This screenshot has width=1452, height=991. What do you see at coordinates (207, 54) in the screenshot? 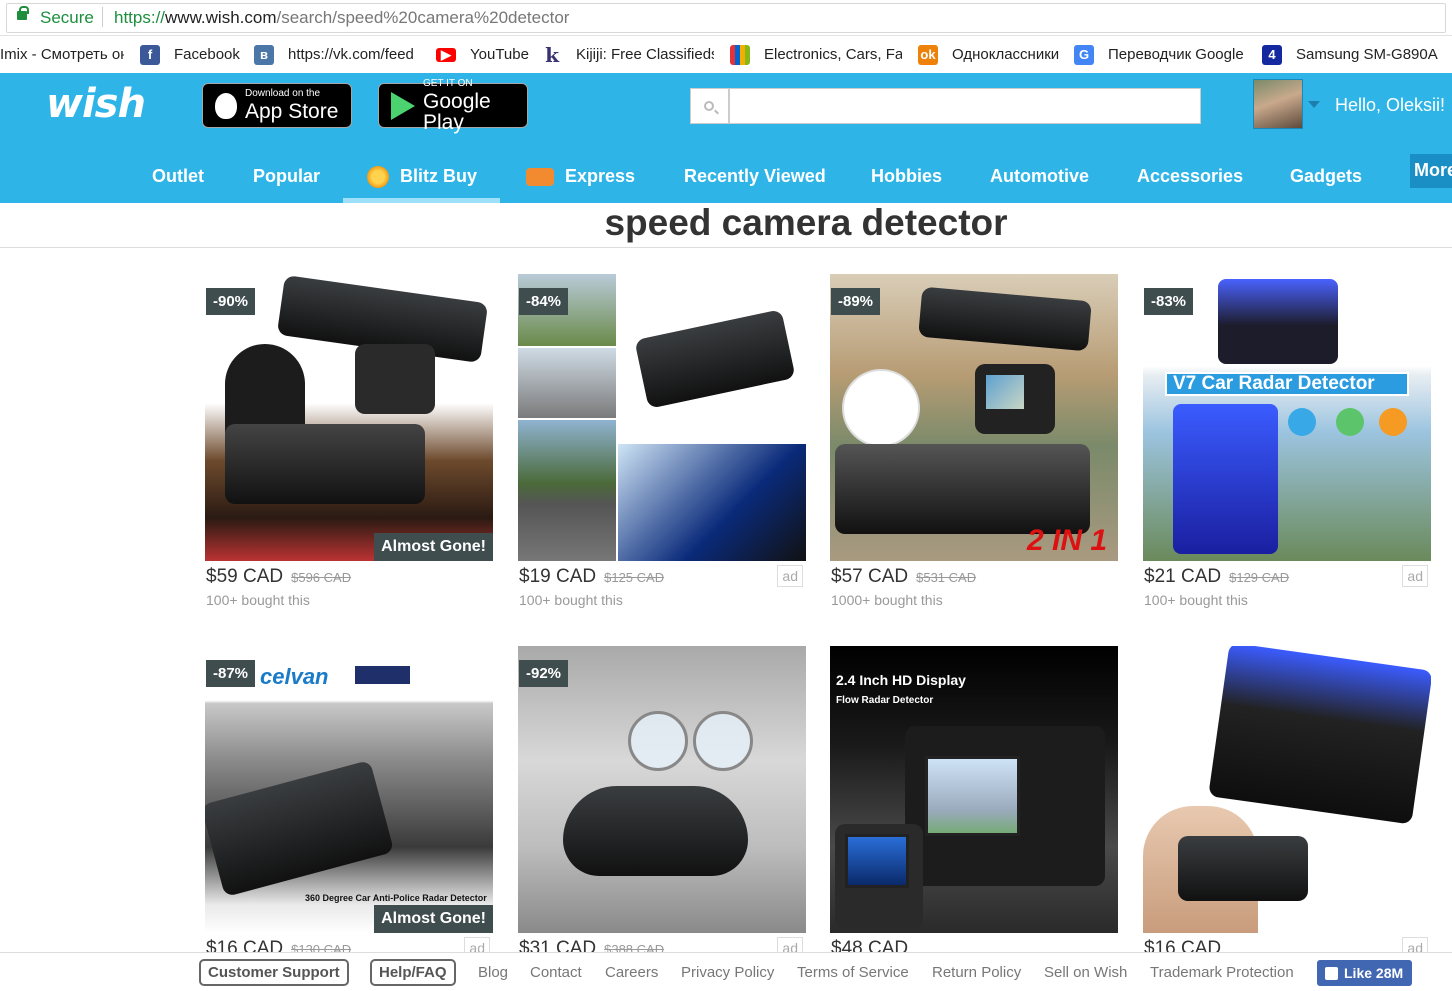
I see `bookmark-label: Facebook` at bounding box center [207, 54].